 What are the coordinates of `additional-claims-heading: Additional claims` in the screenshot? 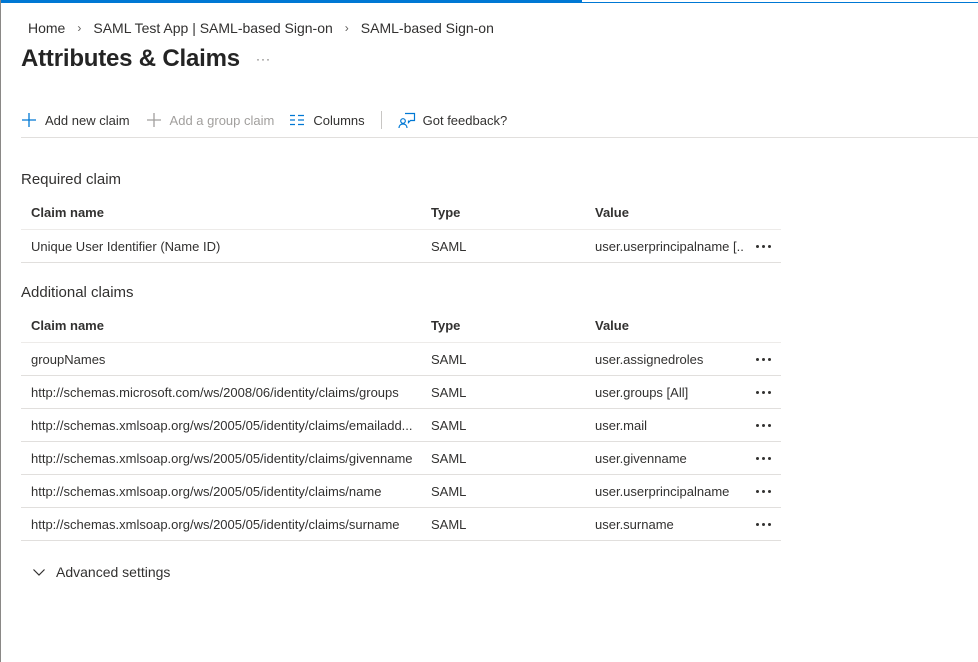 It's located at (77, 292).